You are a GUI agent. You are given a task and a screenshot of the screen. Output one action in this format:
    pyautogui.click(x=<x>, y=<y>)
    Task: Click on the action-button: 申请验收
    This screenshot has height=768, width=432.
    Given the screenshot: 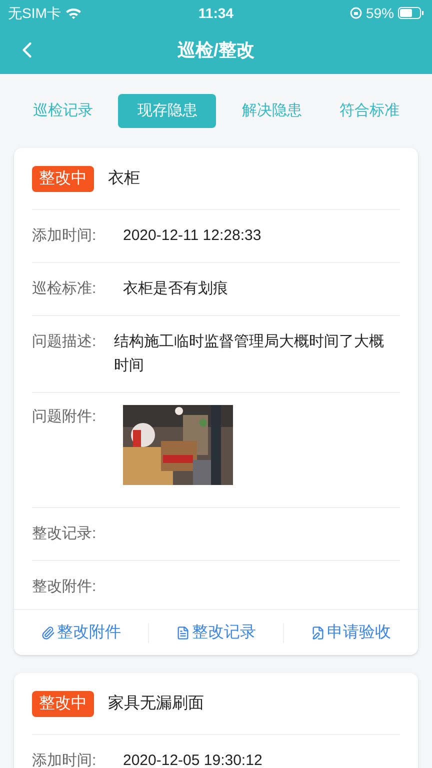 What is the action you would take?
    pyautogui.click(x=351, y=632)
    